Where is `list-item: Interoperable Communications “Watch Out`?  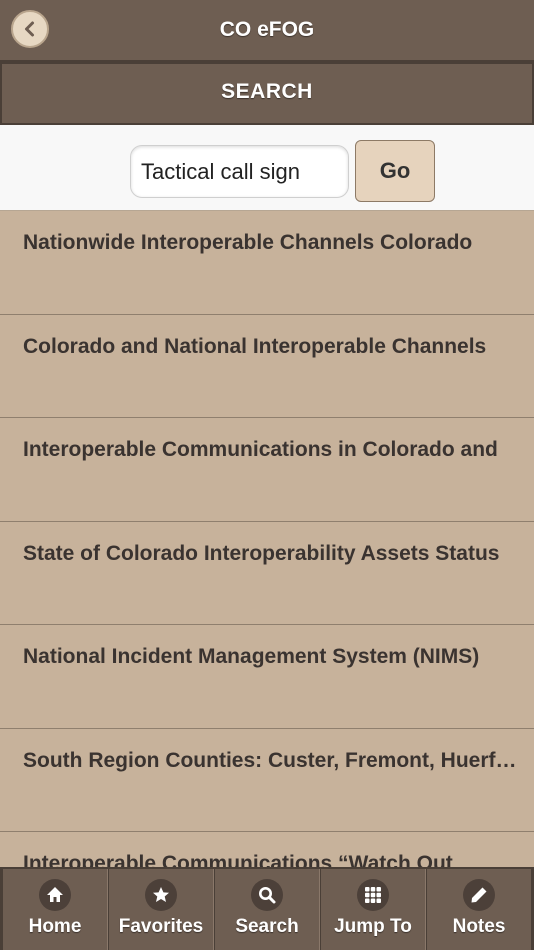
list-item: Interoperable Communications “Watch Out is located at coordinates (267, 849).